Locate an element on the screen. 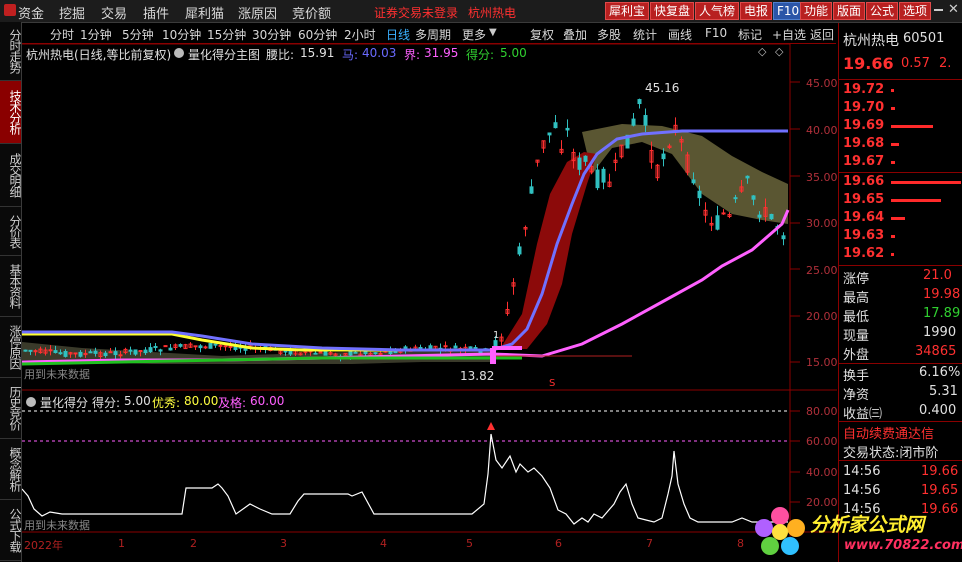 This screenshot has height=562, width=962. tool-fanhui: 返回 is located at coordinates (822, 34).